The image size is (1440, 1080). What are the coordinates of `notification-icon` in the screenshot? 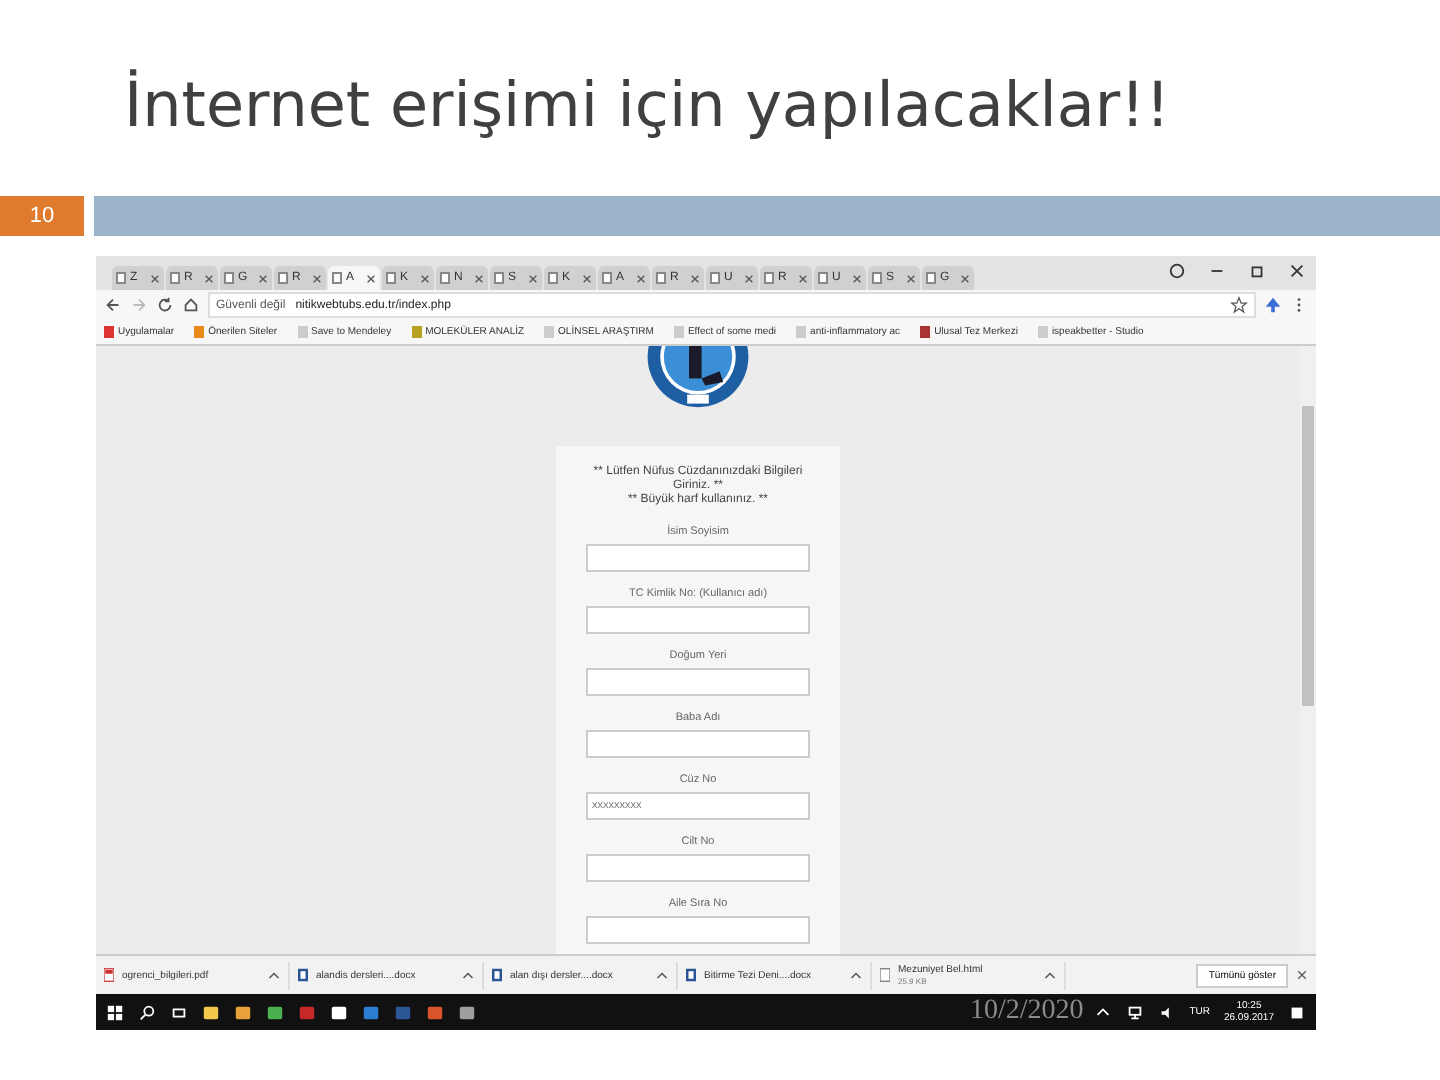 It's located at (1297, 1012).